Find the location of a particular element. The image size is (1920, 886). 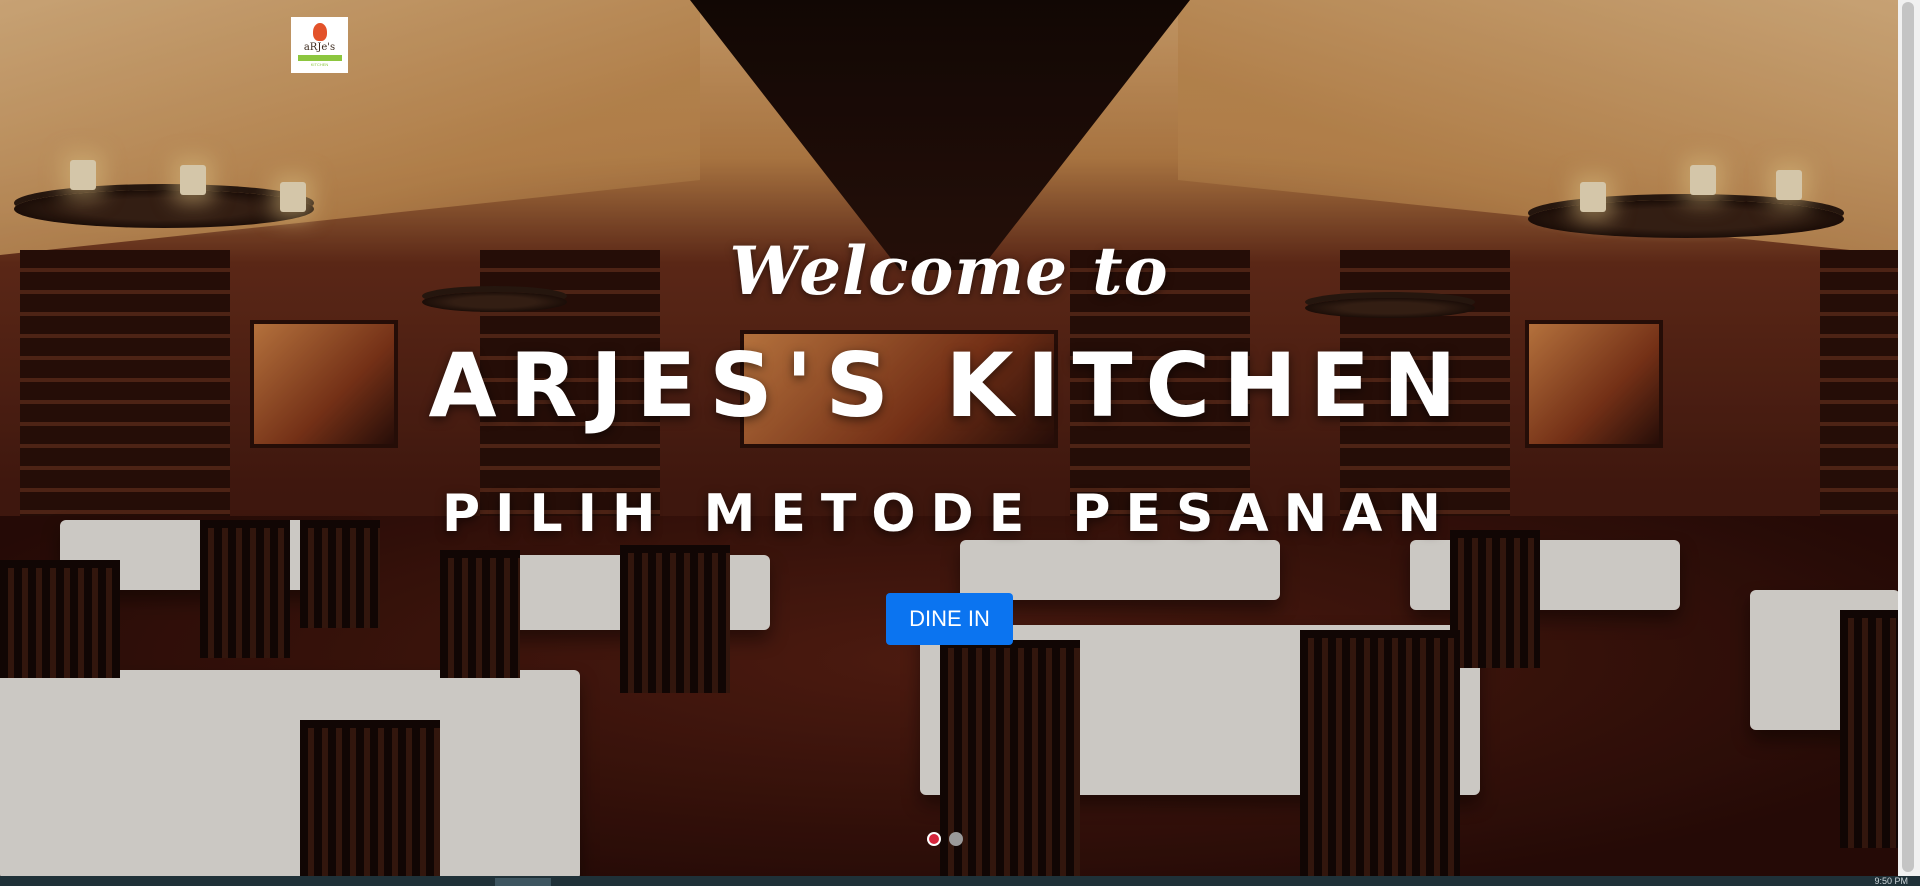

scrollbar-thumb is located at coordinates (1908, 437).